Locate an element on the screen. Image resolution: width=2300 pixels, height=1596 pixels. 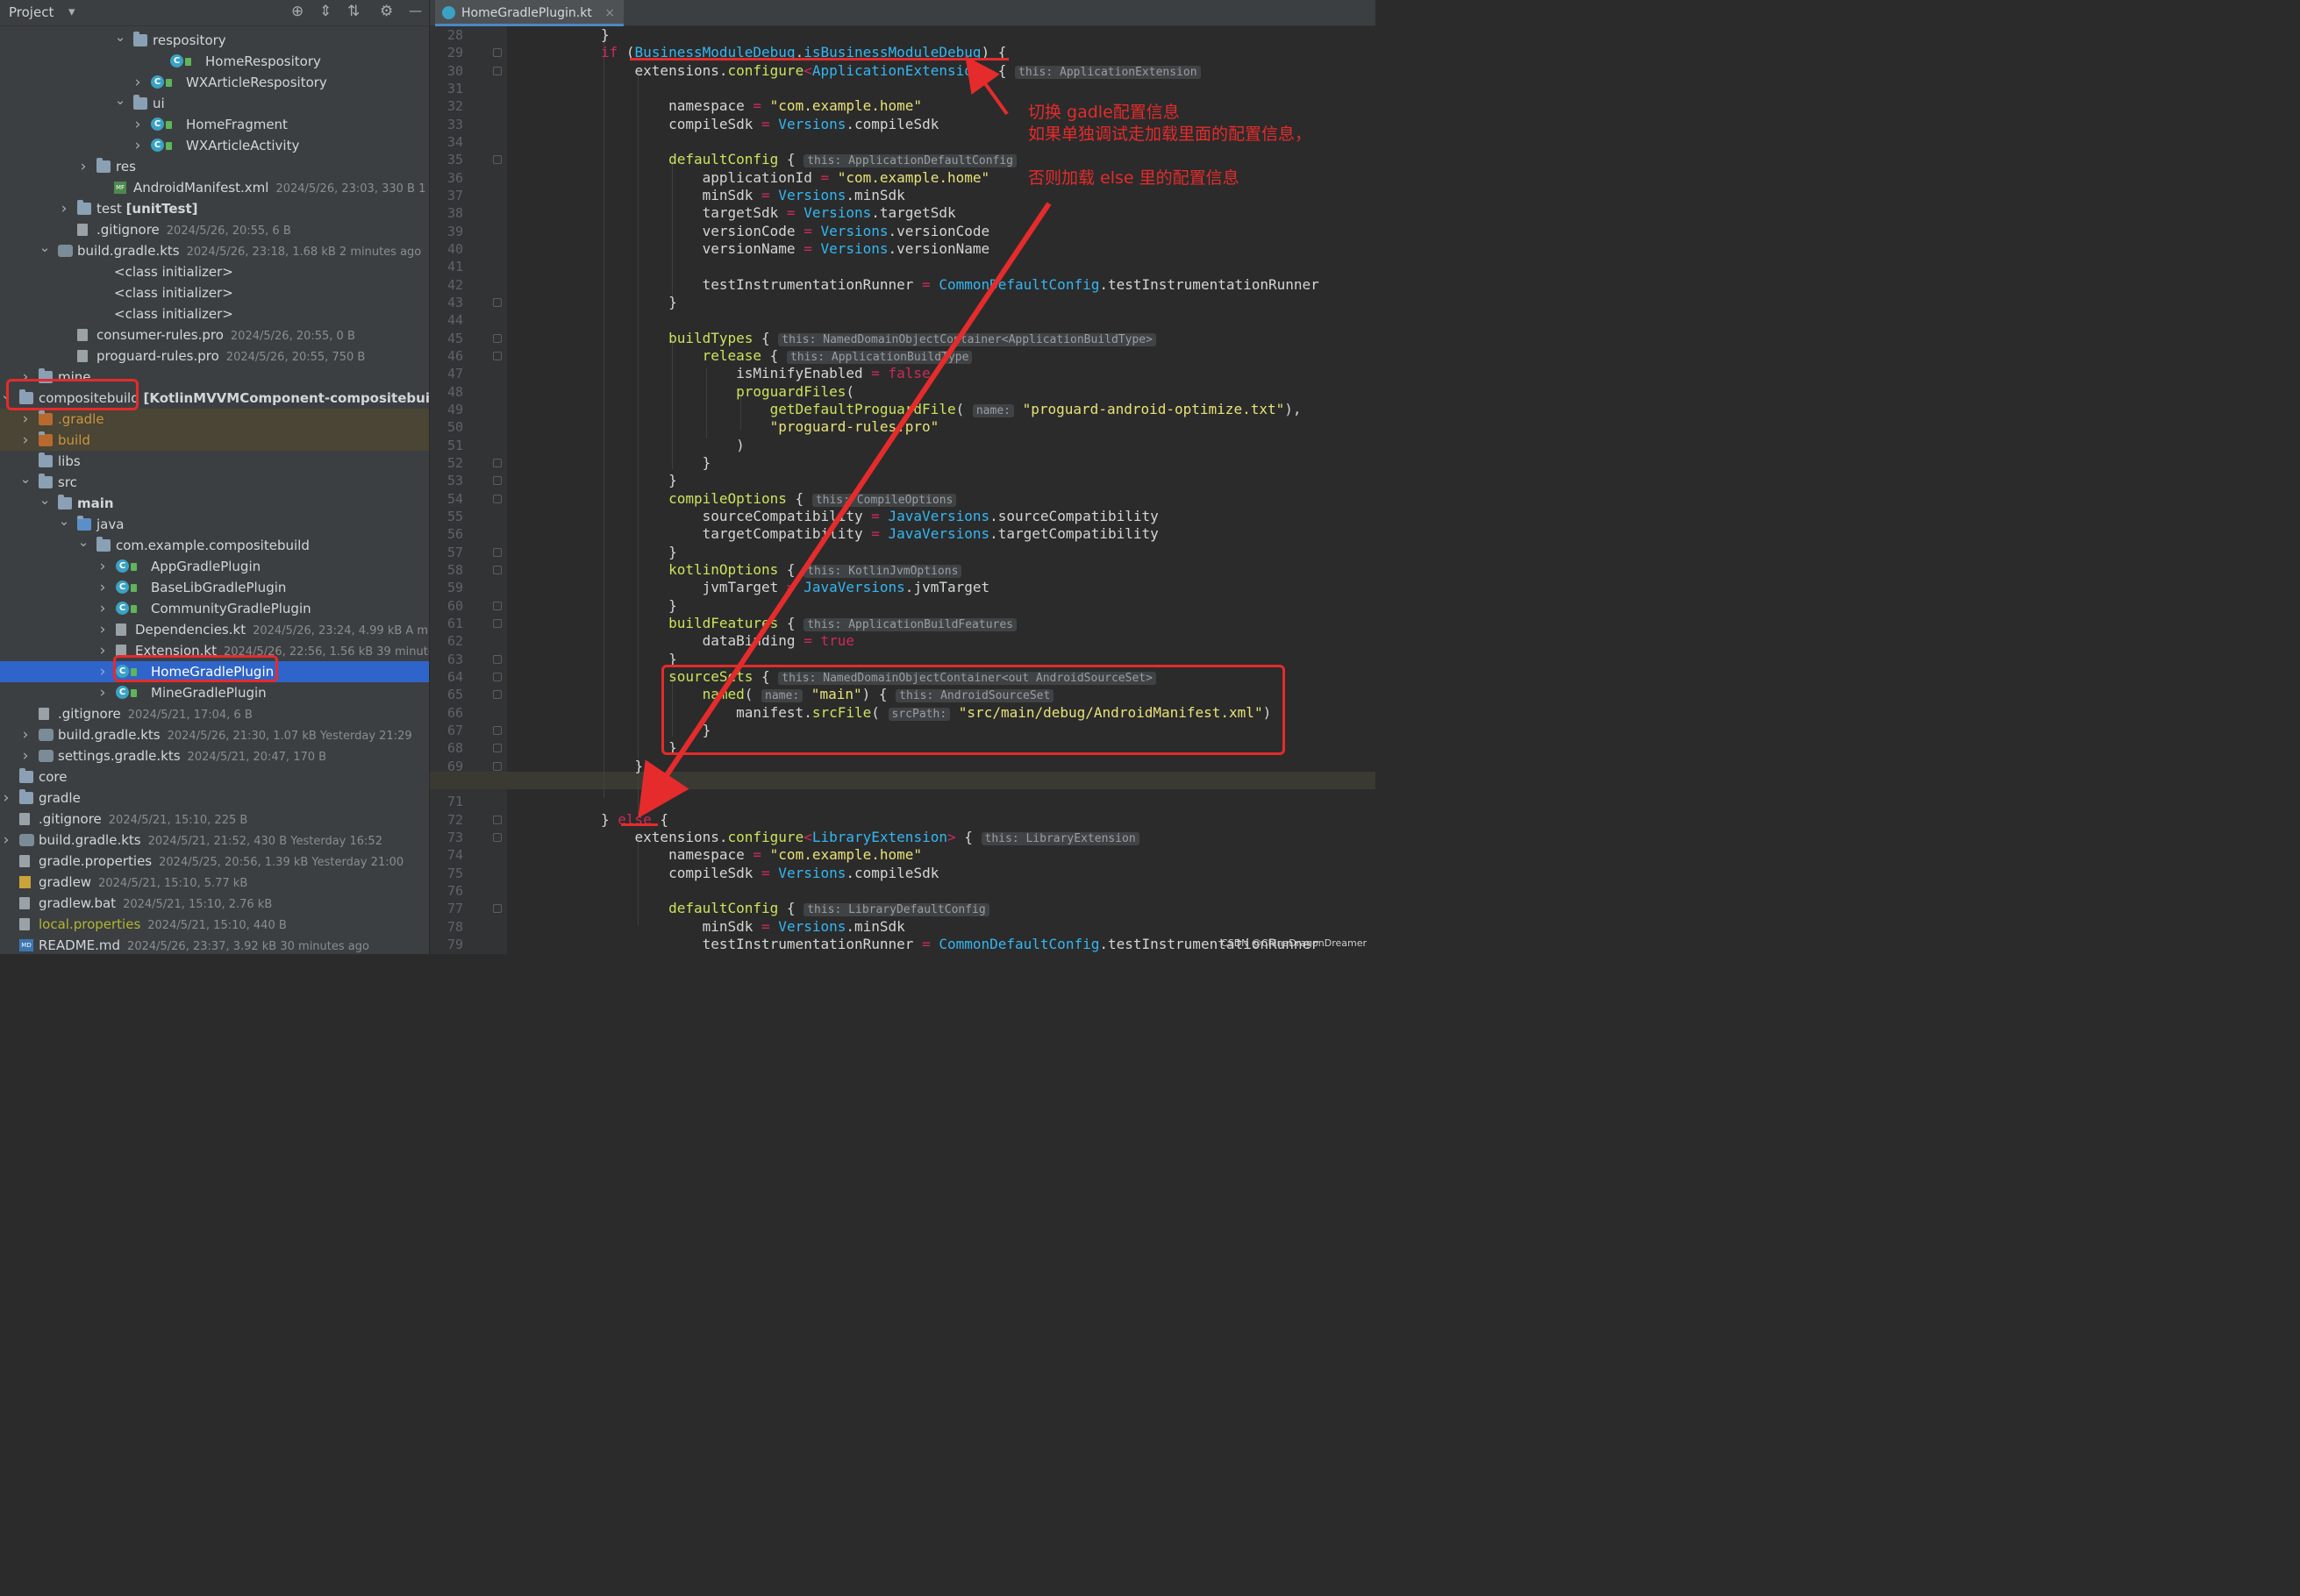
arrow-to-extension is located at coordinates (987, 85).